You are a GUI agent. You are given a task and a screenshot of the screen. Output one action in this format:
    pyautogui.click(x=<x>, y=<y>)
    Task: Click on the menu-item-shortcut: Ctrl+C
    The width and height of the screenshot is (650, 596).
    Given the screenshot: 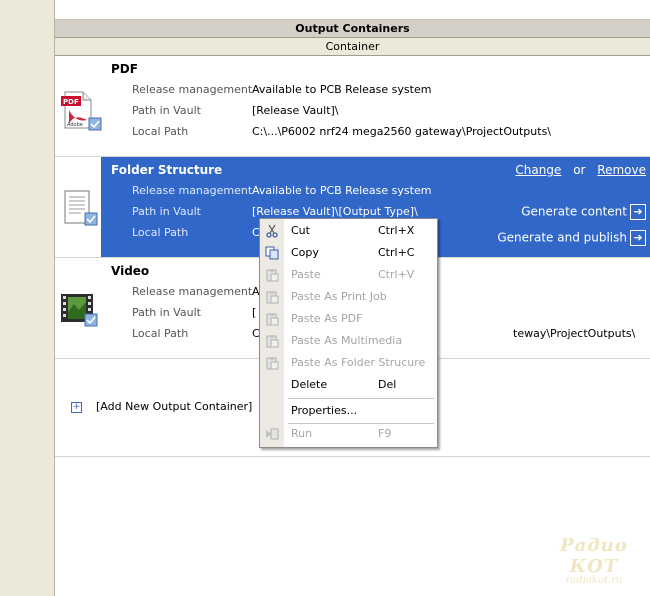 What is the action you would take?
    pyautogui.click(x=396, y=252)
    